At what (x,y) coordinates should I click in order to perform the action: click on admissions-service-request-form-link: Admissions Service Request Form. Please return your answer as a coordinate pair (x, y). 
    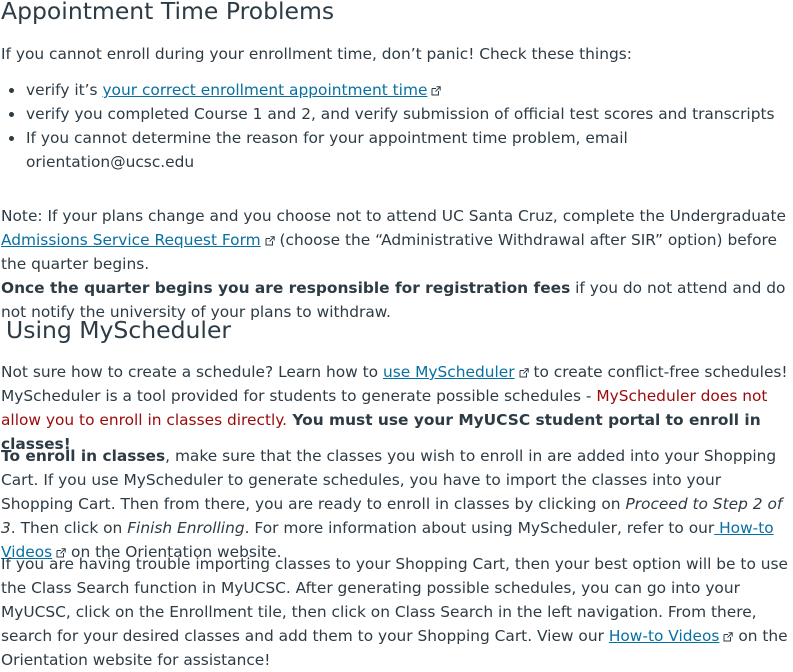
    Looking at the image, I should click on (131, 240).